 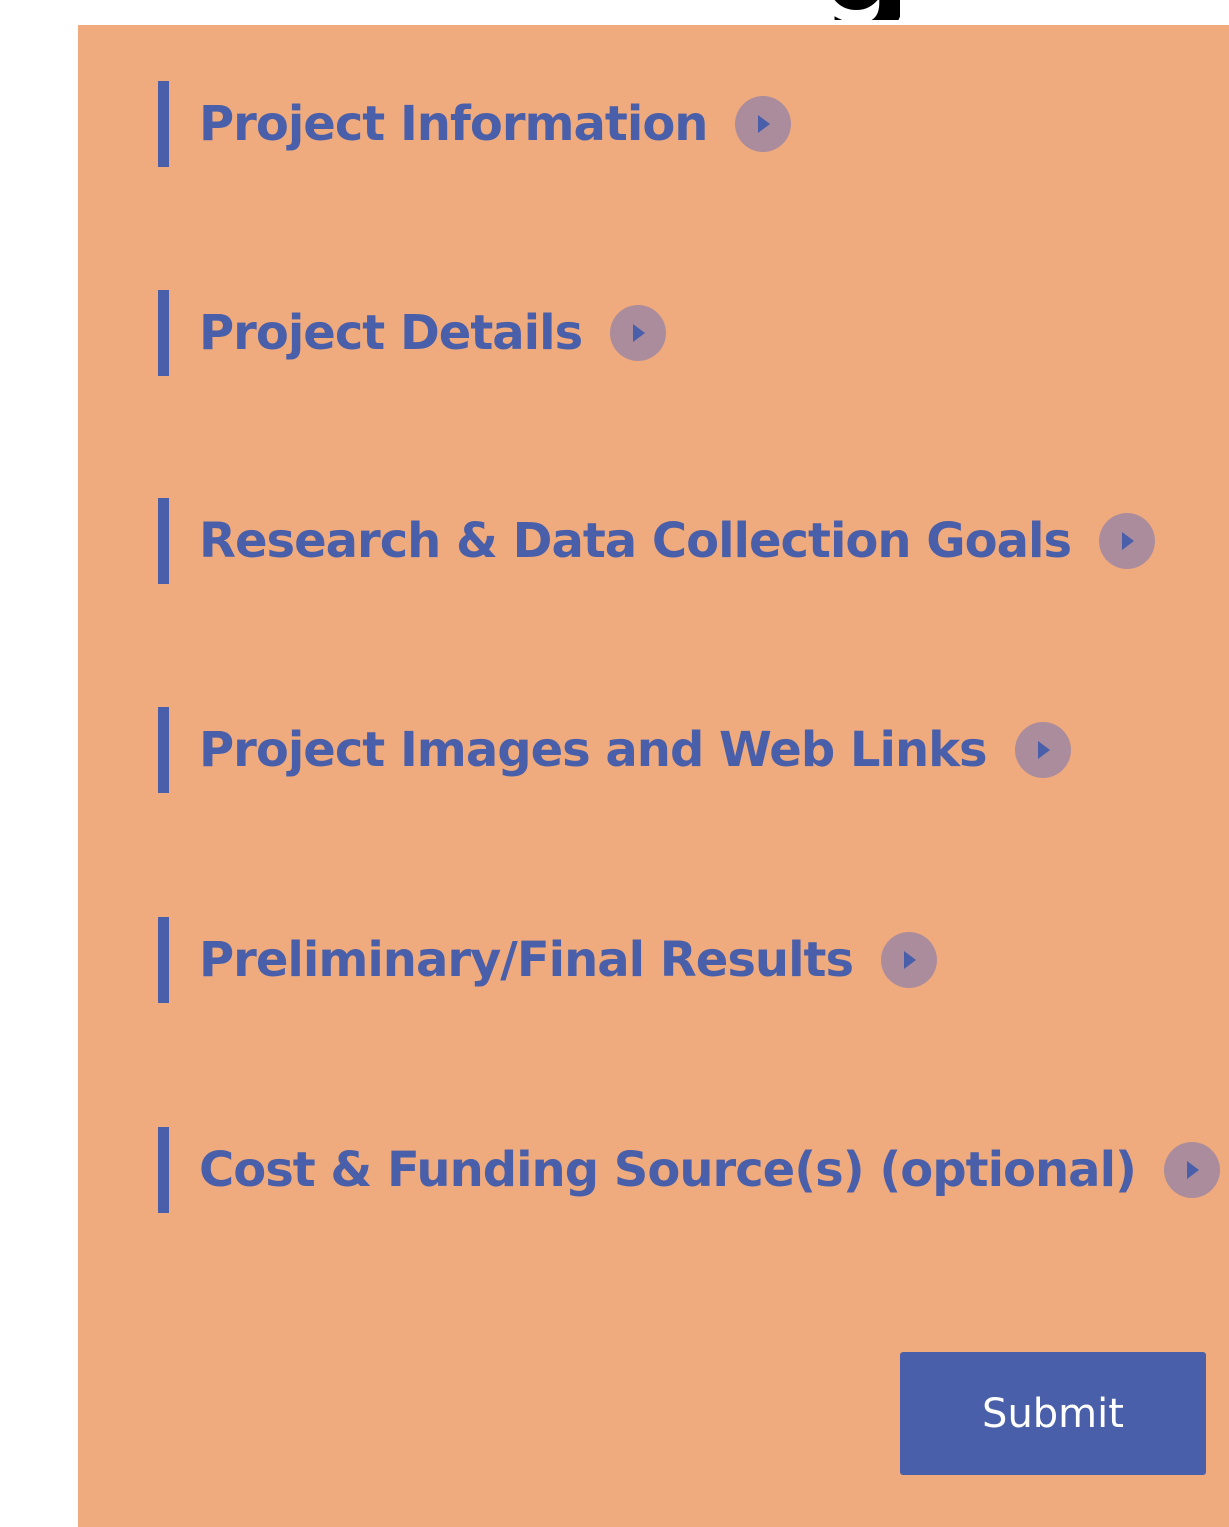 I want to click on section-project-images-web-links: Project Images and Web Links, so click(x=614, y=750).